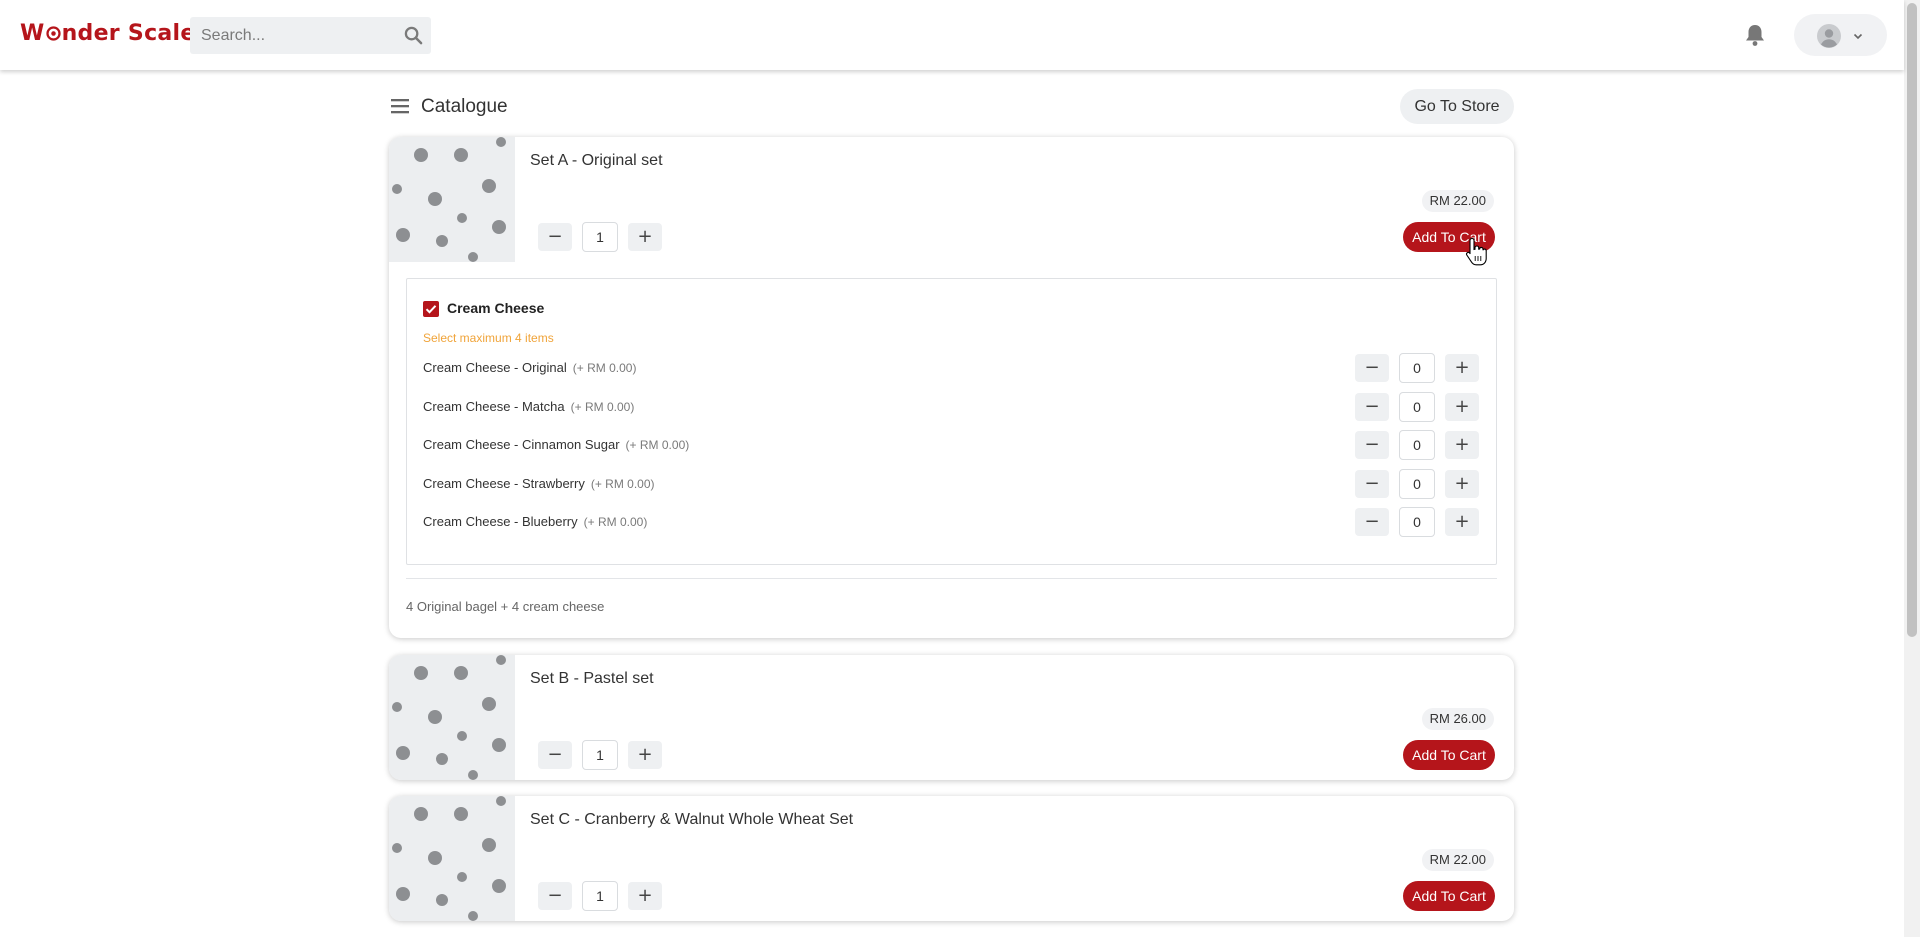 The width and height of the screenshot is (1920, 937). Describe the element at coordinates (951, 578) in the screenshot. I see `divider` at that location.